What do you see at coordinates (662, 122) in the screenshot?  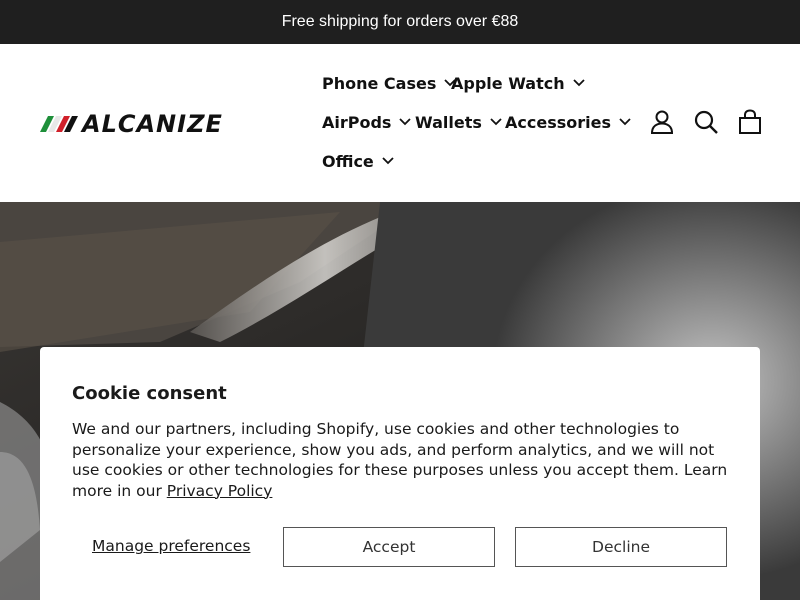 I see `user-icon` at bounding box center [662, 122].